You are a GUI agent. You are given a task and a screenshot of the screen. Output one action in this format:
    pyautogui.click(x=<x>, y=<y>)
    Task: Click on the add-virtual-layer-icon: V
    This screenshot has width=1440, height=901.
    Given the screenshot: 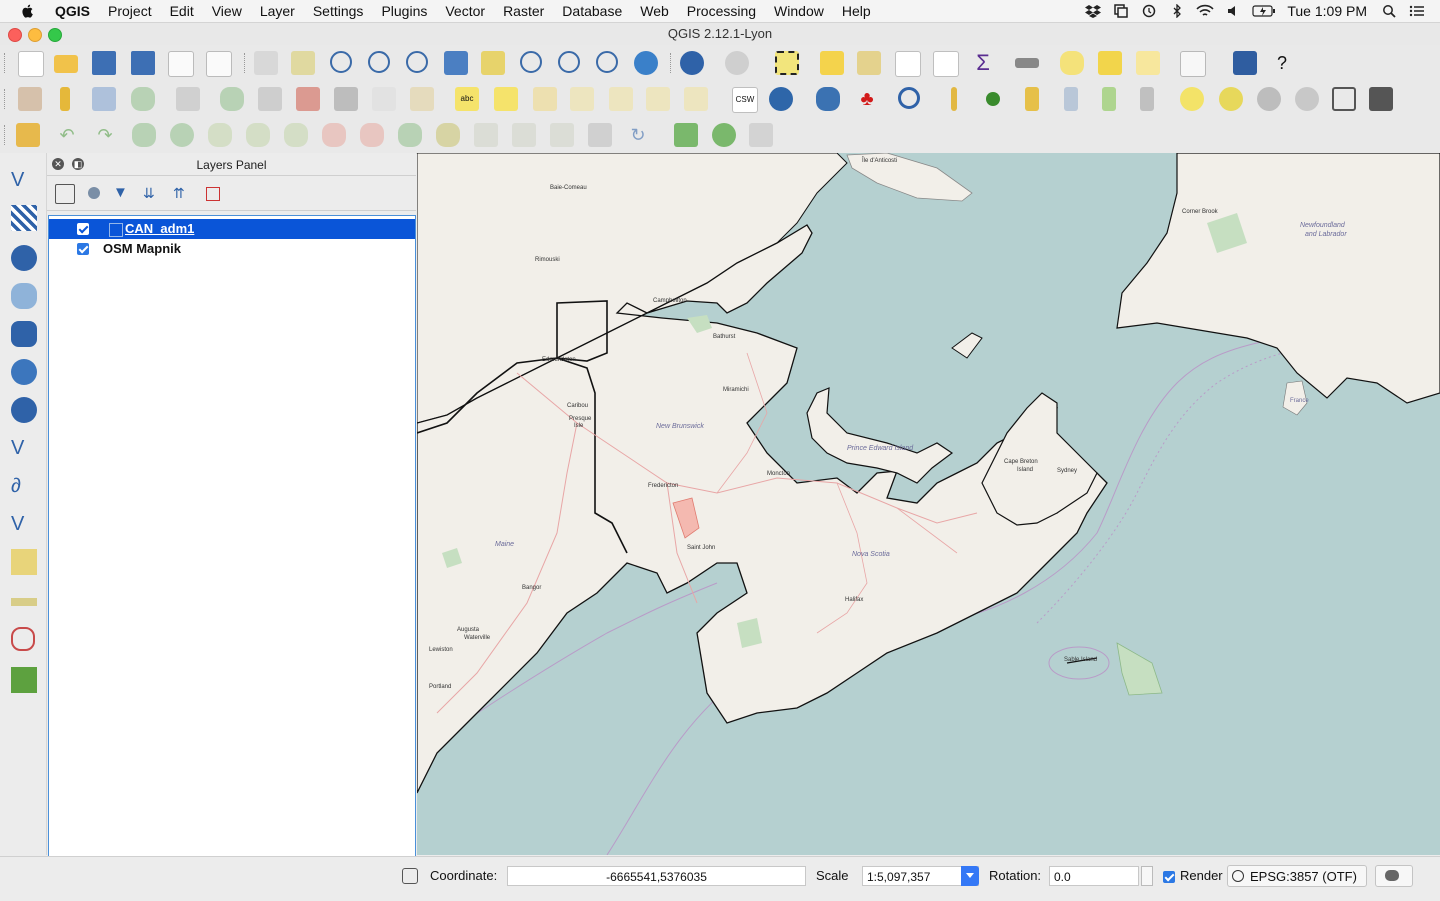 What is the action you would take?
    pyautogui.click(x=24, y=524)
    